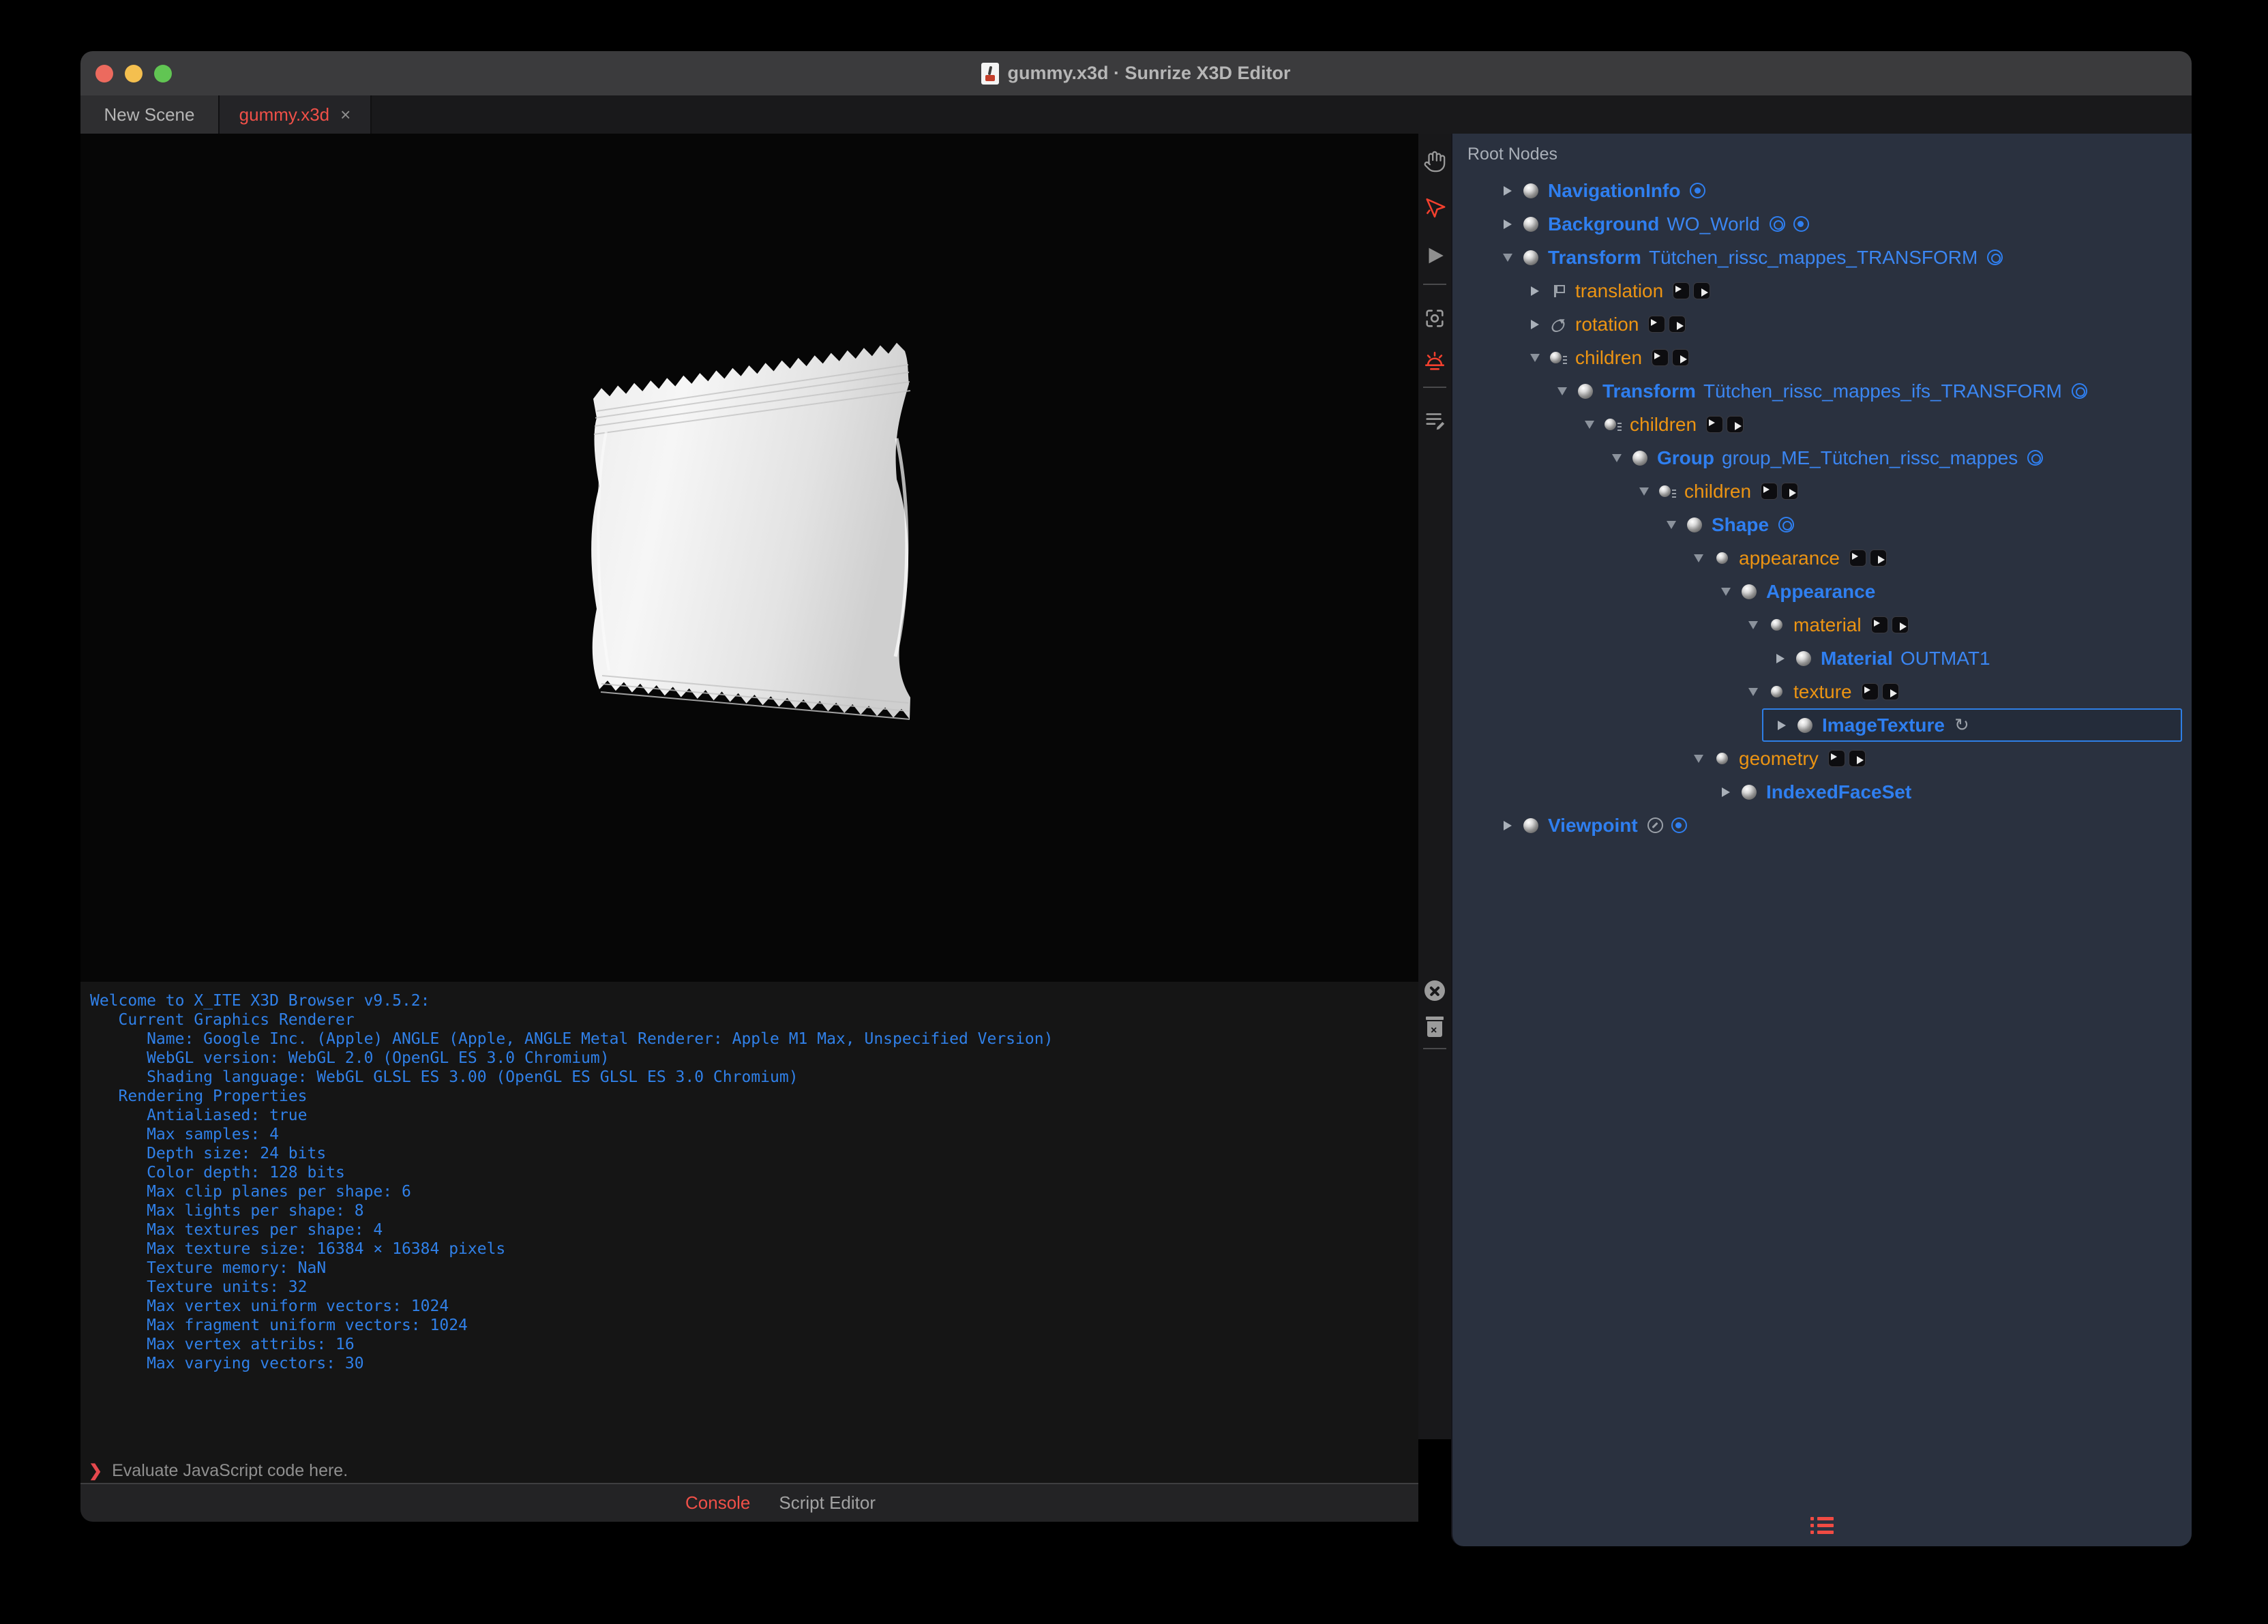  What do you see at coordinates (104, 73) in the screenshot?
I see `close-window-button` at bounding box center [104, 73].